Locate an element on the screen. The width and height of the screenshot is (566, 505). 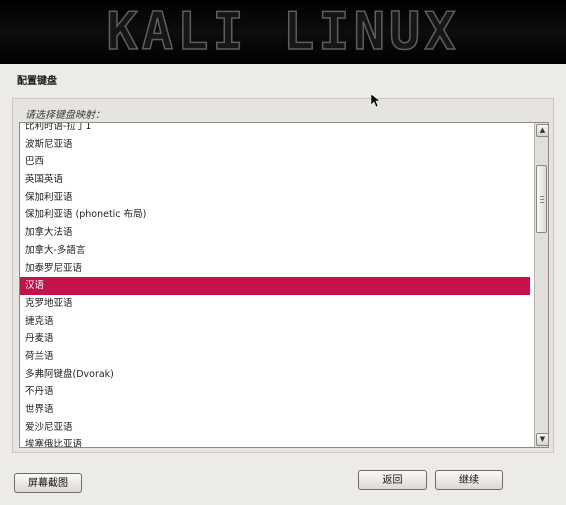
keymap-list-item: 丹麦语 is located at coordinates (276, 339).